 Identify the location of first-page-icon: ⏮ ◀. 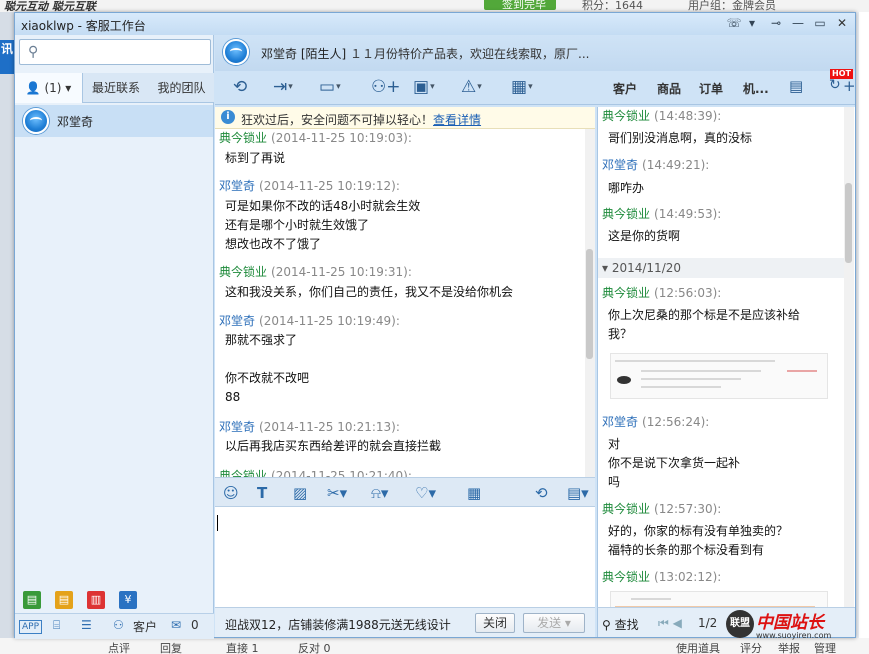
(670, 623).